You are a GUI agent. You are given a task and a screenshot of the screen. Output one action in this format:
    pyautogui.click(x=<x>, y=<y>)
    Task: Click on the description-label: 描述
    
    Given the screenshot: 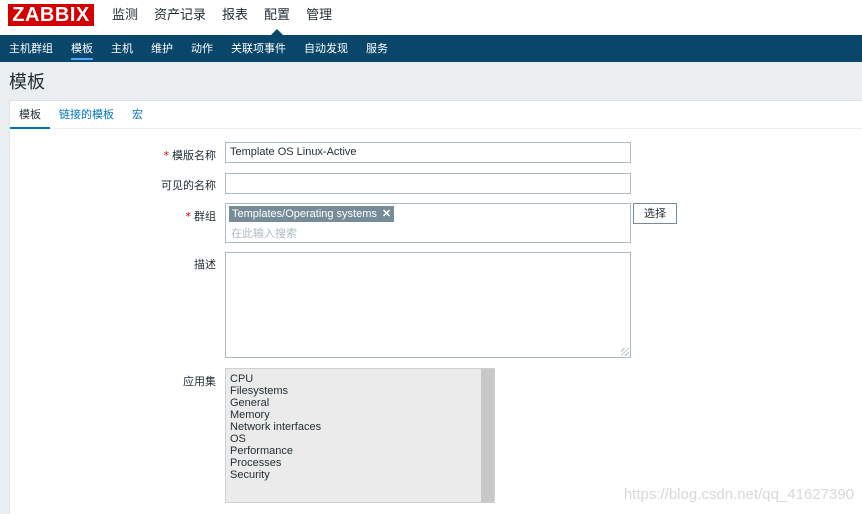 What is the action you would take?
    pyautogui.click(x=205, y=264)
    